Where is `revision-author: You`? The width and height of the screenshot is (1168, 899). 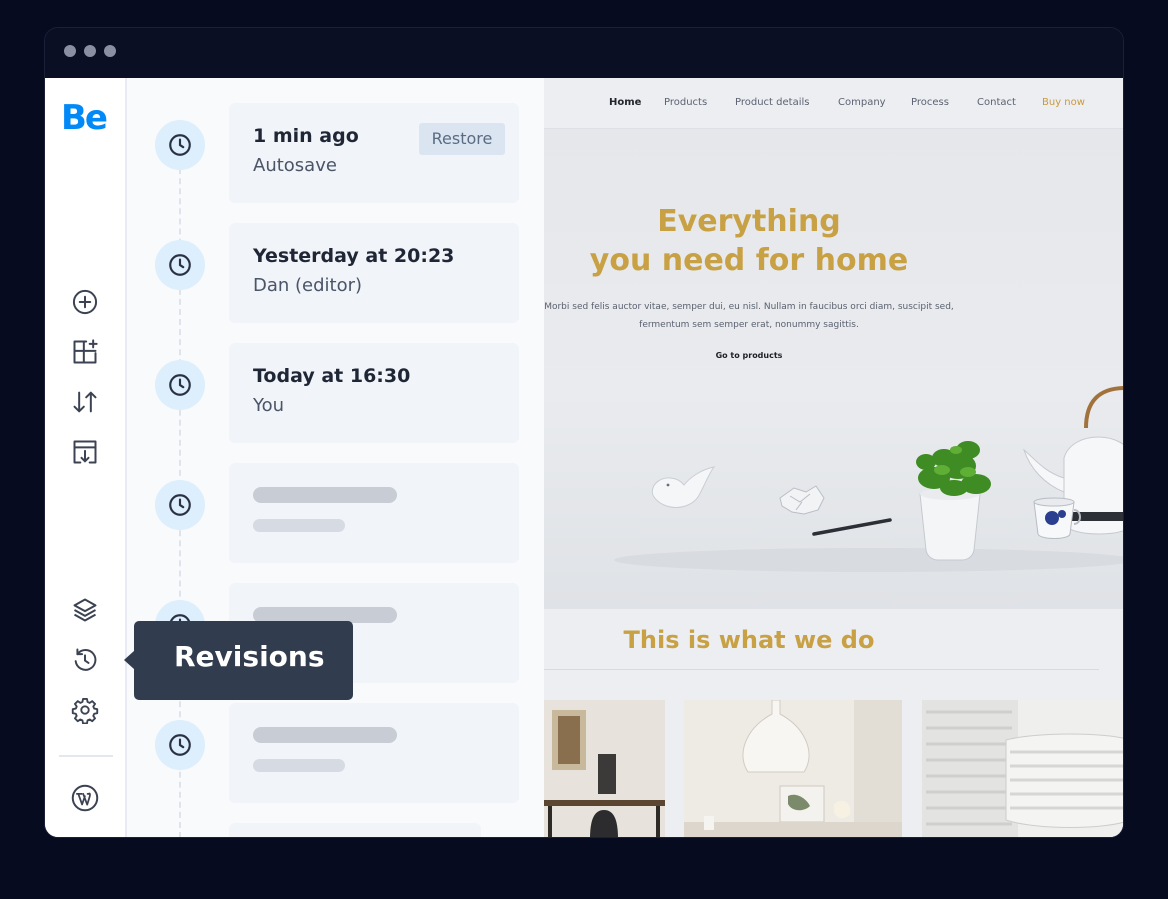
revision-author: You is located at coordinates (269, 405).